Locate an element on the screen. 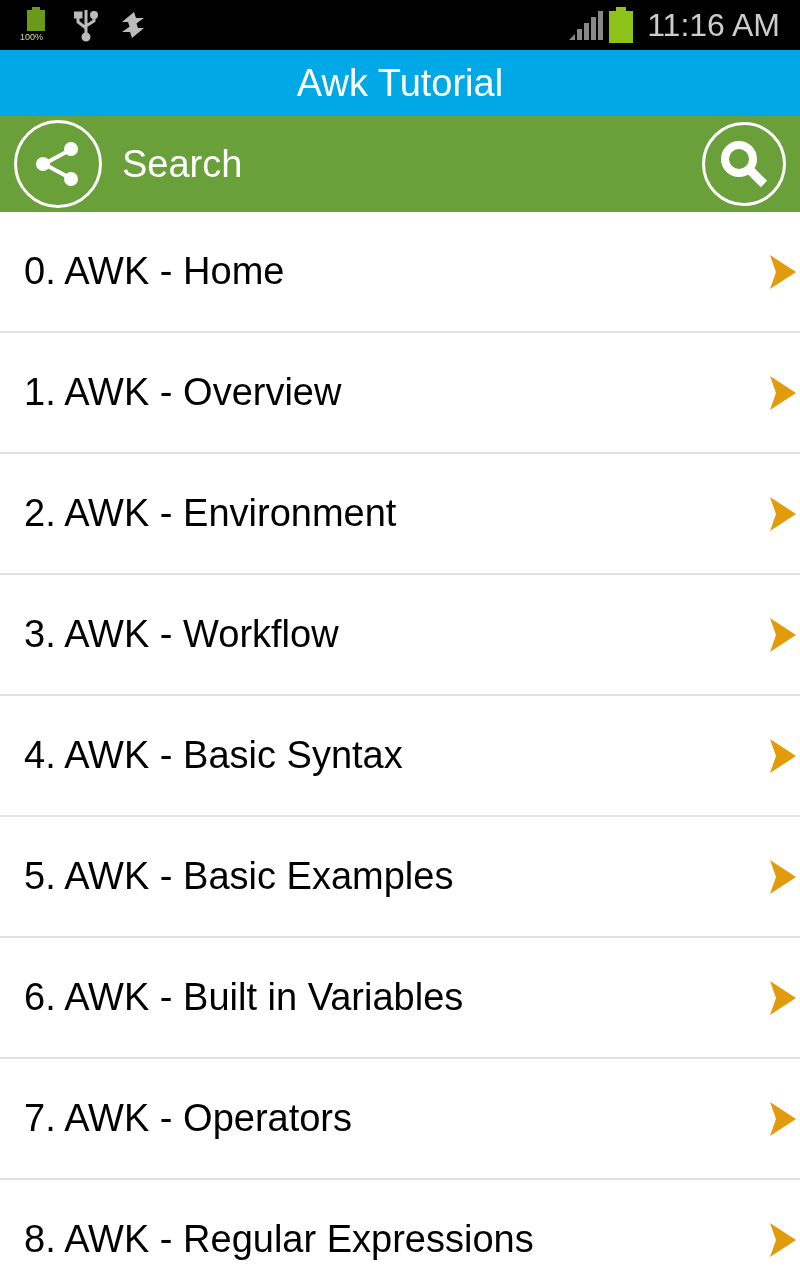 This screenshot has height=1280, width=800. list-item: 0. AWK - Home is located at coordinates (400, 272).